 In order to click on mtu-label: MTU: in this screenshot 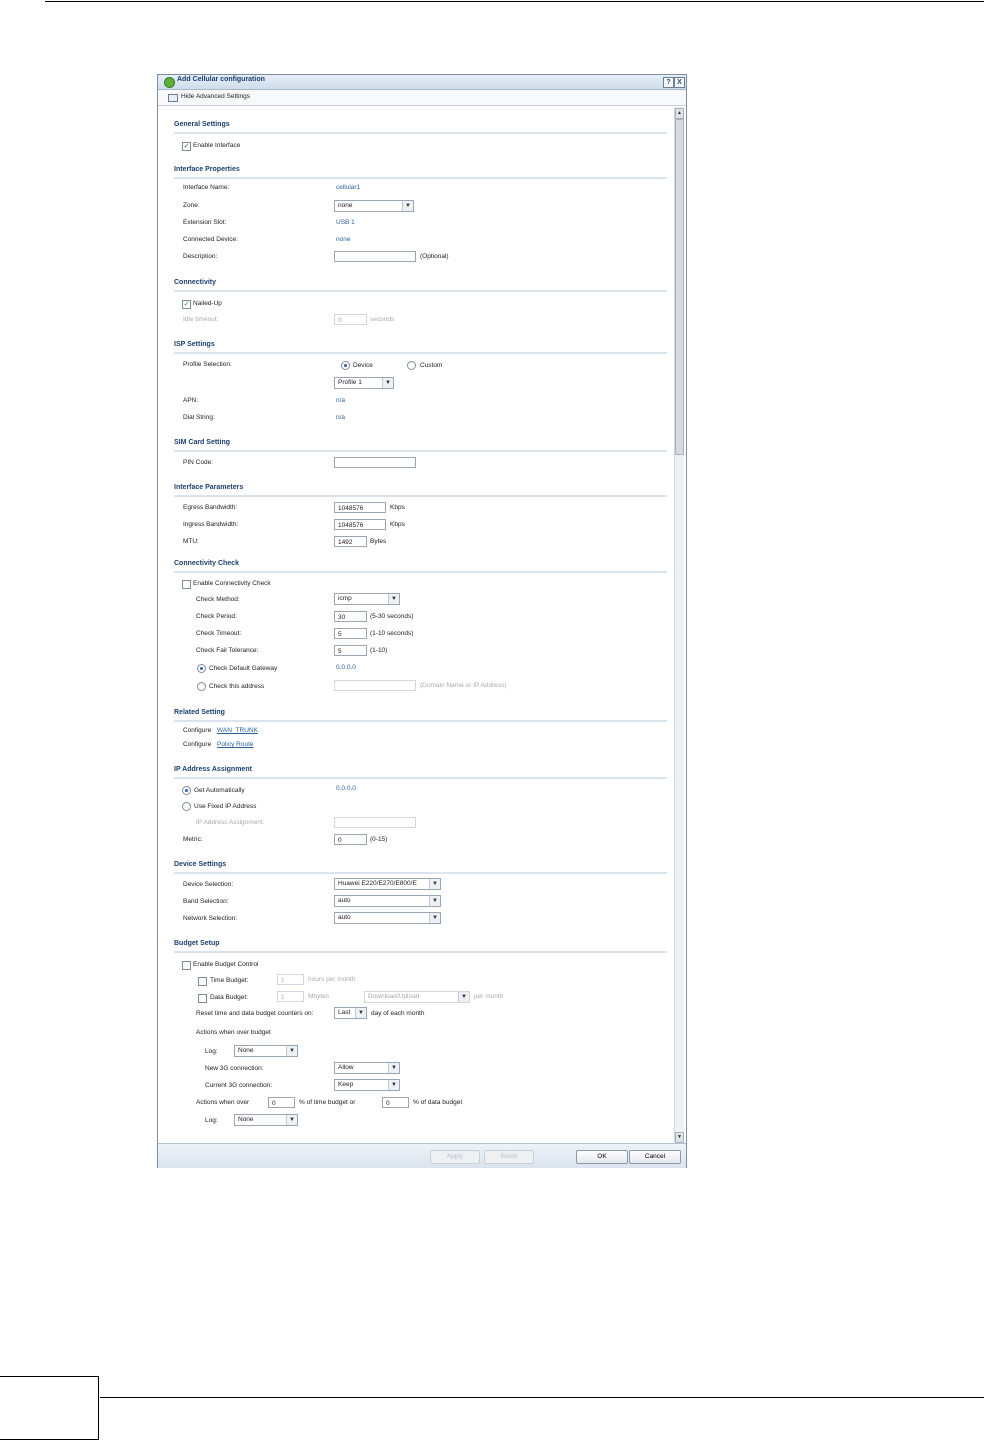, I will do `click(191, 541)`.